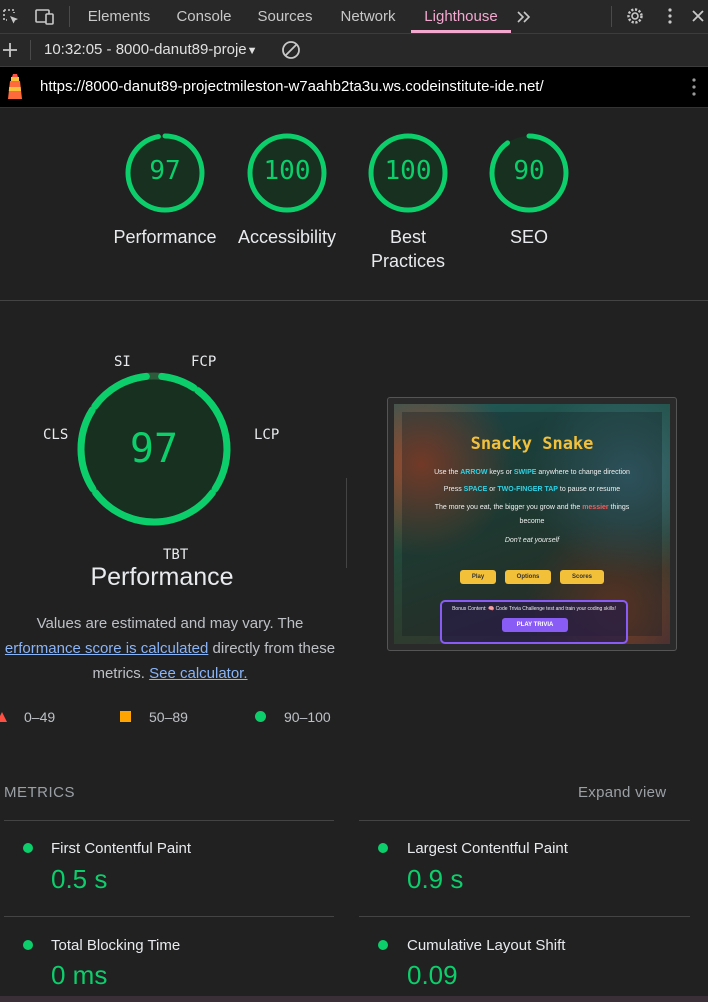 This screenshot has width=708, height=1002. What do you see at coordinates (118, 673) in the screenshot?
I see `description-text: metrics.` at bounding box center [118, 673].